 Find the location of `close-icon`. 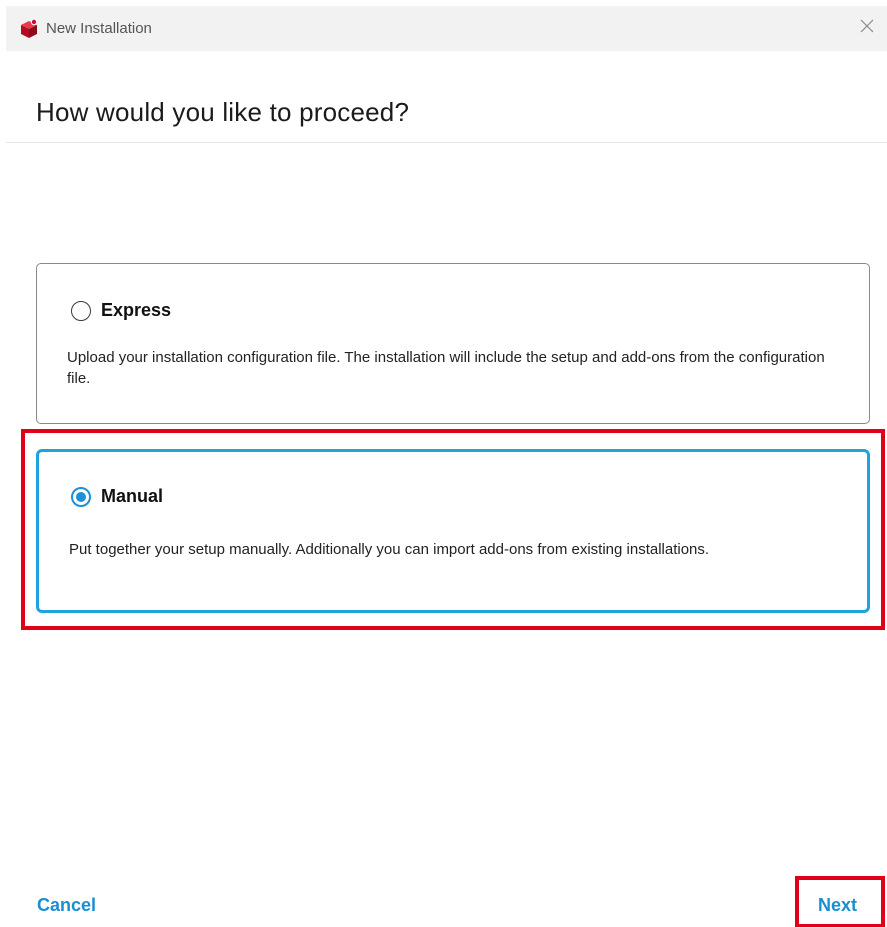

close-icon is located at coordinates (867, 26).